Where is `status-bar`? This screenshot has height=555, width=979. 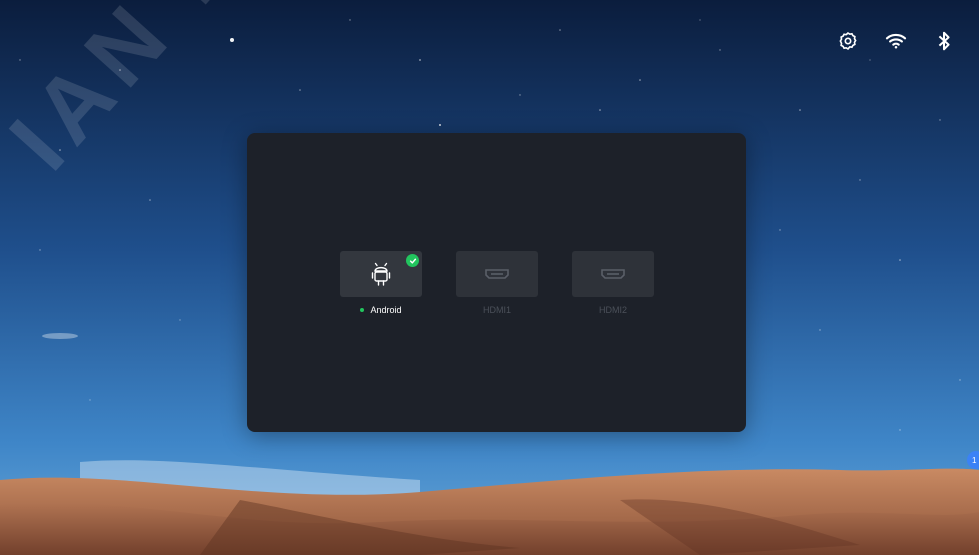 status-bar is located at coordinates (896, 41).